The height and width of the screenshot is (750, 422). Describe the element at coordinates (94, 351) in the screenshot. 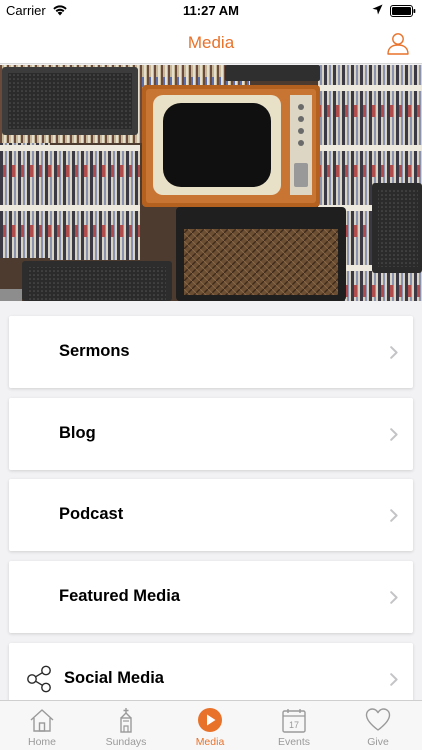

I see `menu-item-label: Sermons` at that location.